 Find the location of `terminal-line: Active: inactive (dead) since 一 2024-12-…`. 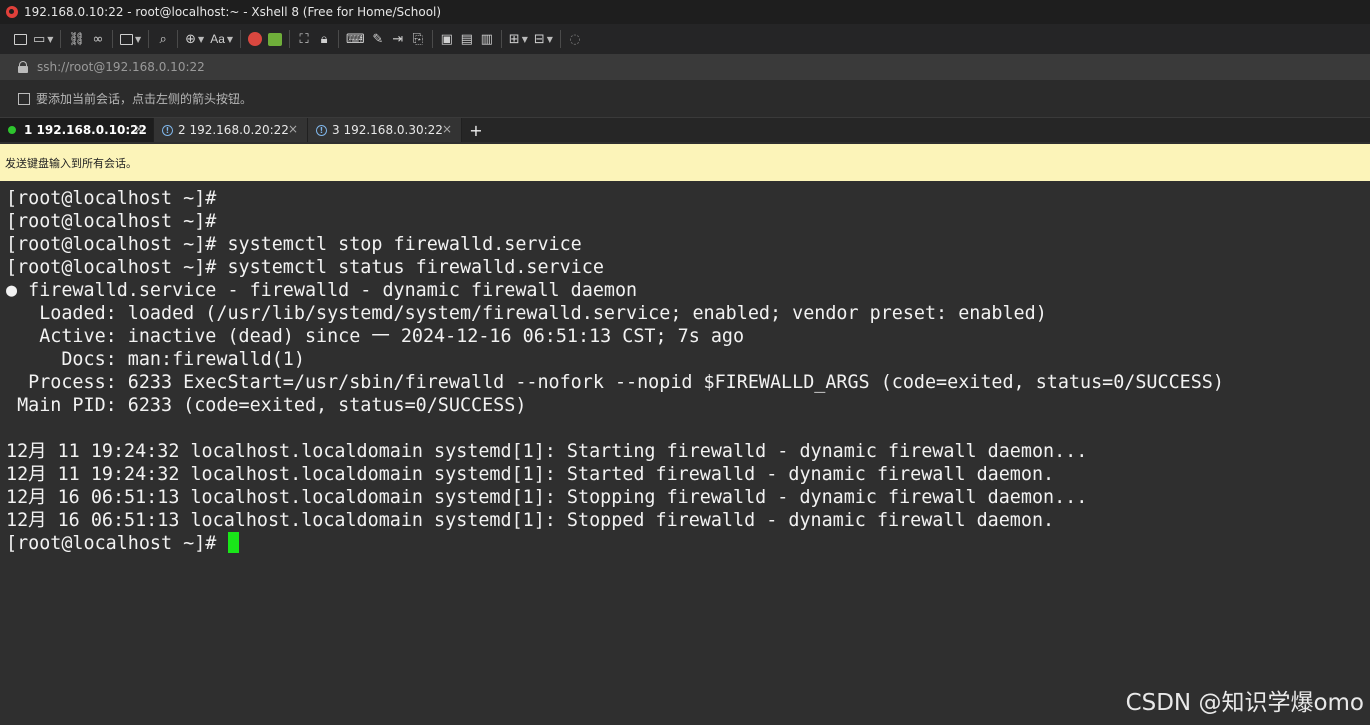

terminal-line: Active: inactive (dead) since 一 2024-12-… is located at coordinates (375, 336).